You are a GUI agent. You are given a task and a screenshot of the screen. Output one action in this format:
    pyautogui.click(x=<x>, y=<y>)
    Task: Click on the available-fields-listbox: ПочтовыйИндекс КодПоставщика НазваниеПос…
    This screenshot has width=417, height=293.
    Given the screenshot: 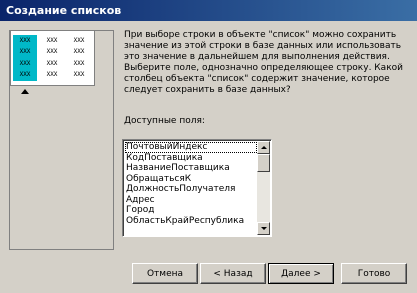 What is the action you would take?
    pyautogui.click(x=197, y=188)
    